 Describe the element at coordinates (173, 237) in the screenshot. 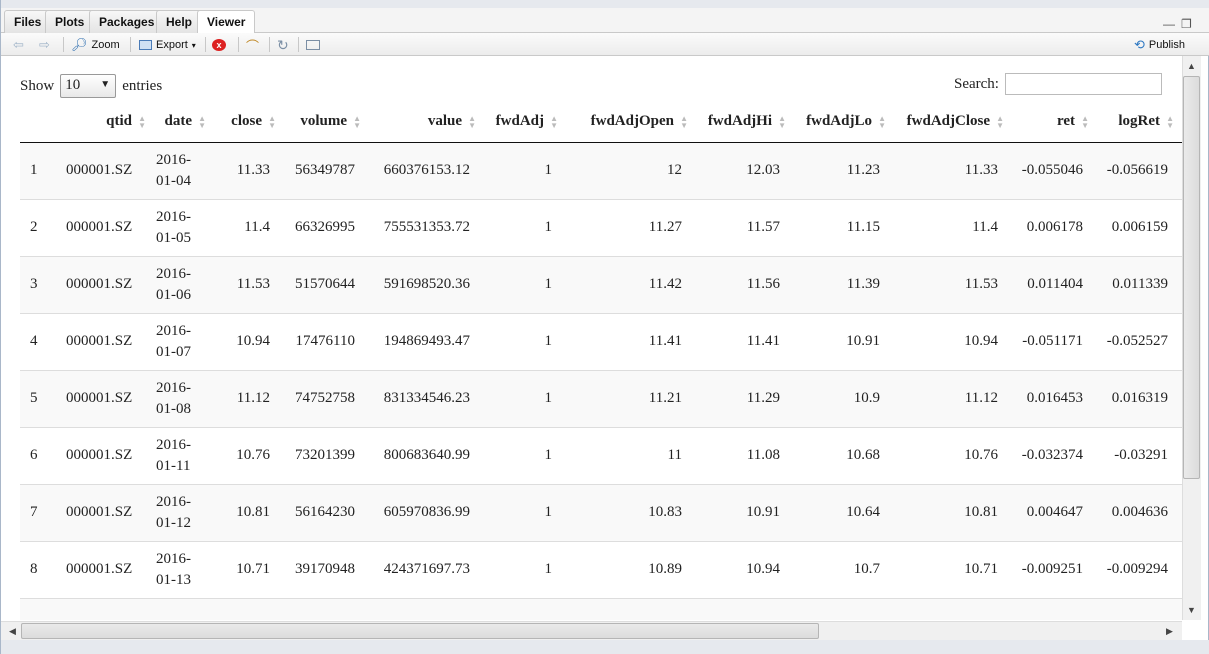

I see `date-day-part: 01-05` at that location.